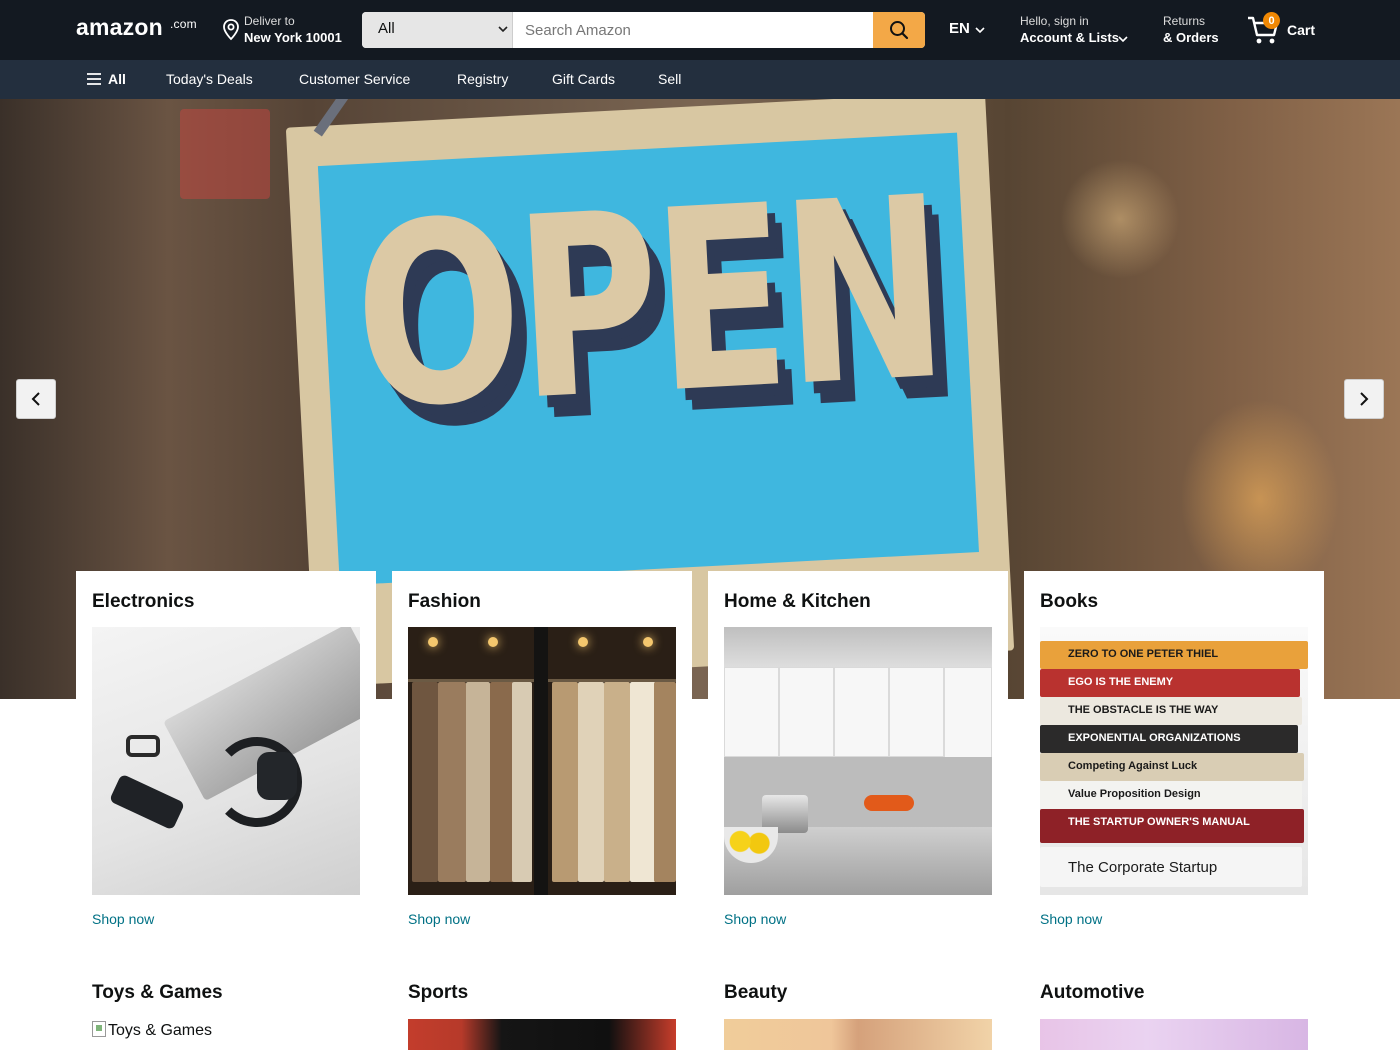  What do you see at coordinates (225, 154) in the screenshot?
I see `hero-background-detail` at bounding box center [225, 154].